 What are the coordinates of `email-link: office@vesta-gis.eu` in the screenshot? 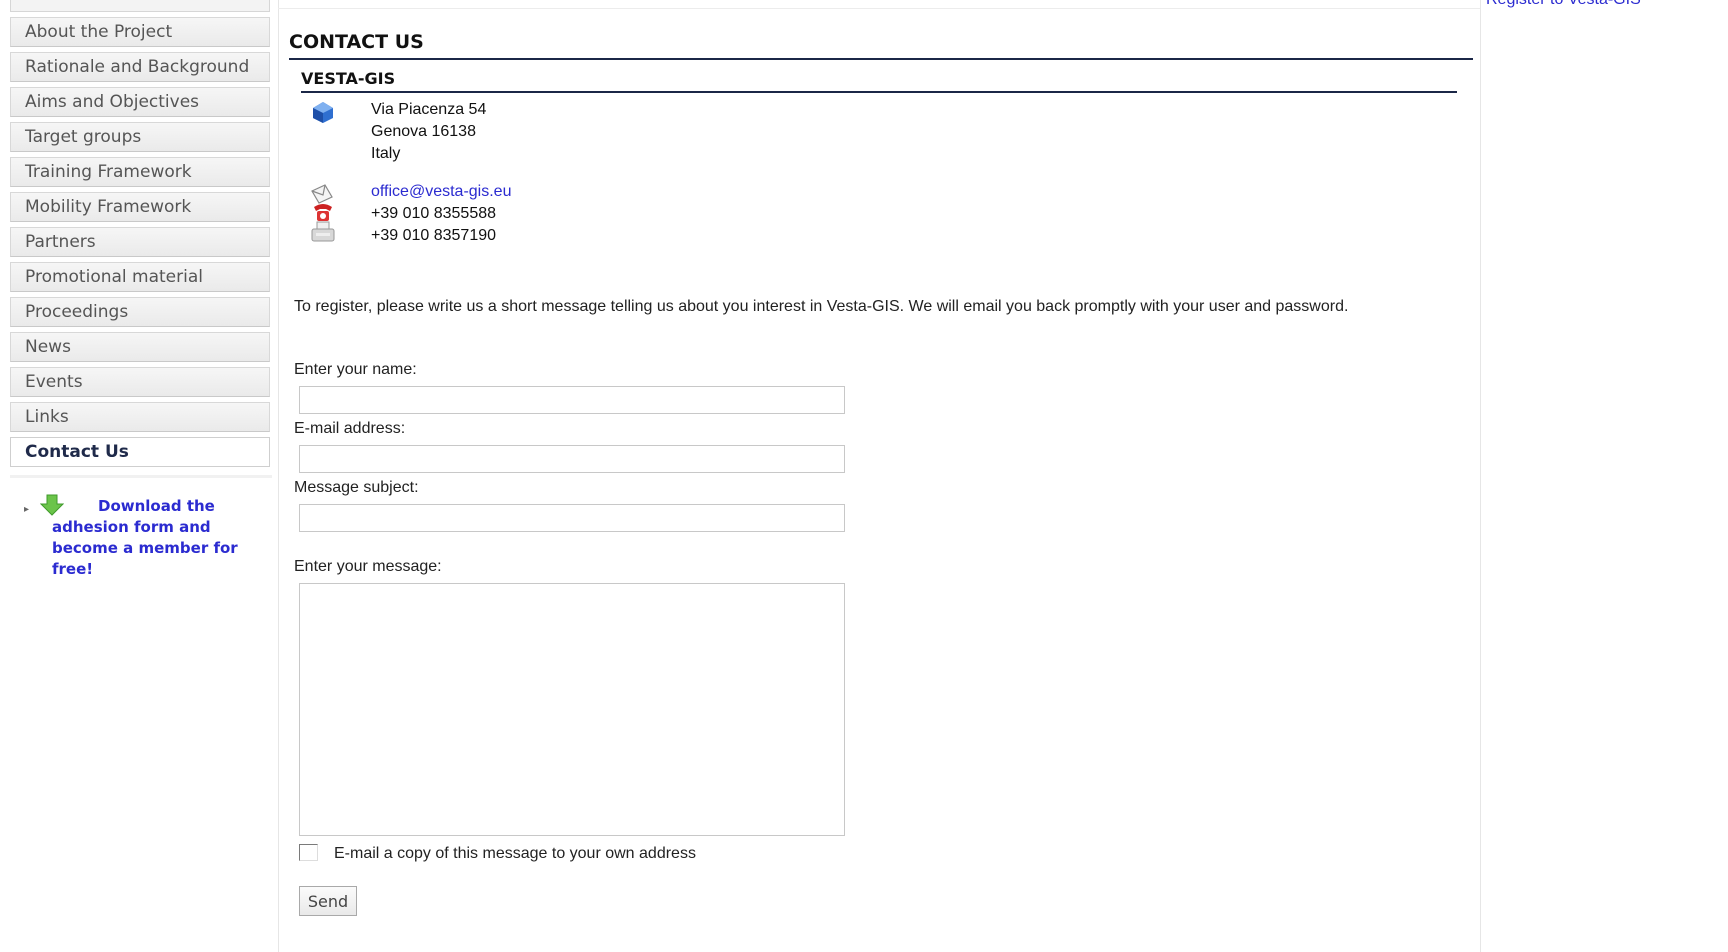 It's located at (441, 191).